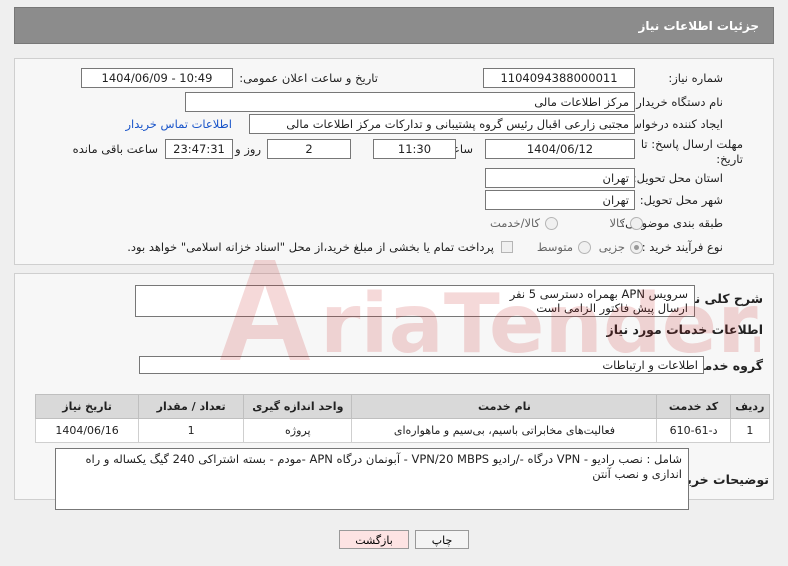 This screenshot has width=788, height=566. Describe the element at coordinates (507, 247) in the screenshot. I see `payment-checkbox` at that location.